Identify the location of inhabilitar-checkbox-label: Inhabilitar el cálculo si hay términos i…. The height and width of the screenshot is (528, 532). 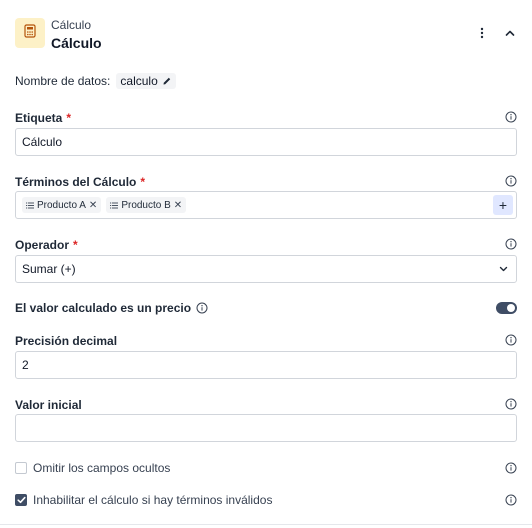
(153, 500).